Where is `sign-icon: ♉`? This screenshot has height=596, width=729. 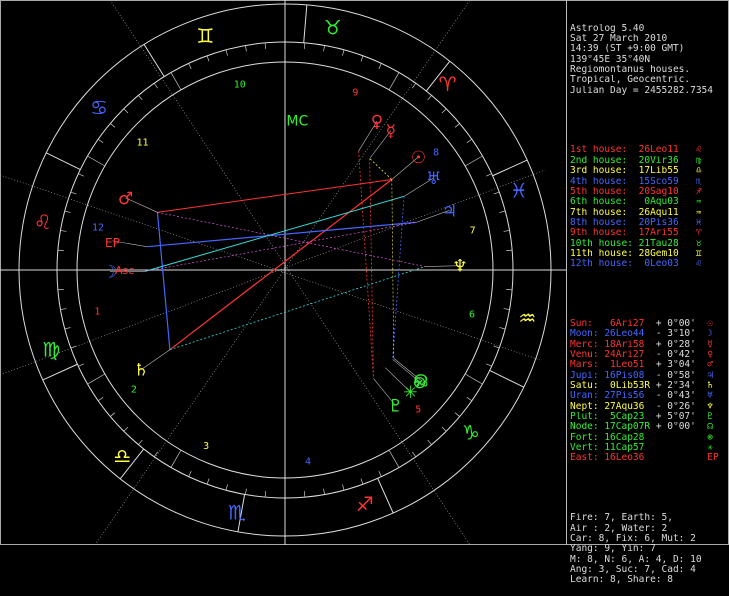 sign-icon: ♉ is located at coordinates (699, 244).